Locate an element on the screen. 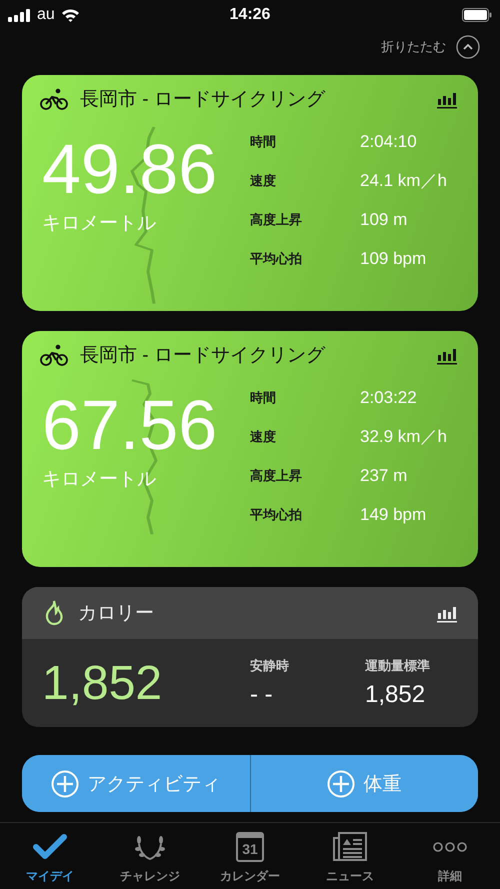 The height and width of the screenshot is (889, 500). stat-value: 237 m is located at coordinates (384, 475).